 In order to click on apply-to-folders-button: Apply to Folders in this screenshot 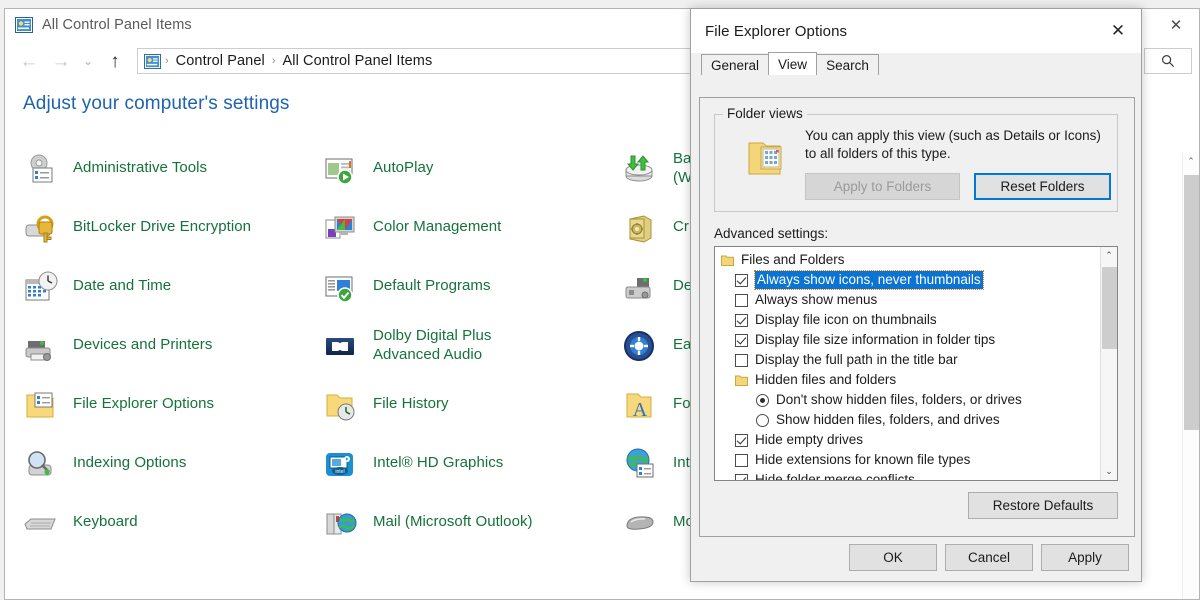, I will do `click(882, 186)`.